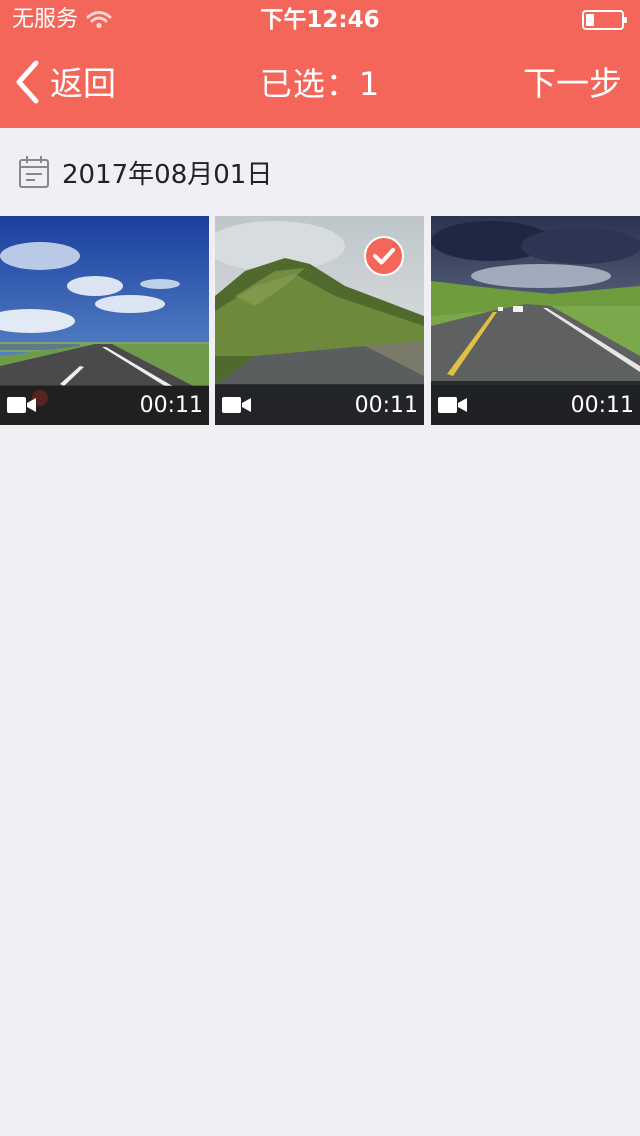 The width and height of the screenshot is (640, 1136). I want to click on section-date-label: 2017年08月01日, so click(167, 174).